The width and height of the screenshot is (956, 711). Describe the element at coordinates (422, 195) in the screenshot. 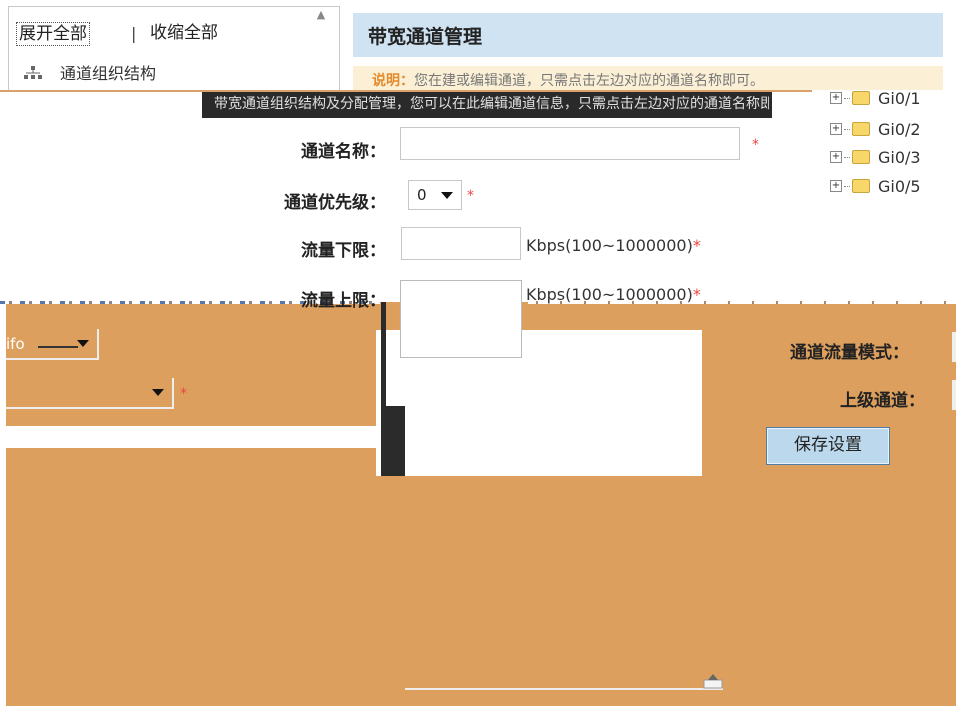

I see `priority-value: 0` at that location.